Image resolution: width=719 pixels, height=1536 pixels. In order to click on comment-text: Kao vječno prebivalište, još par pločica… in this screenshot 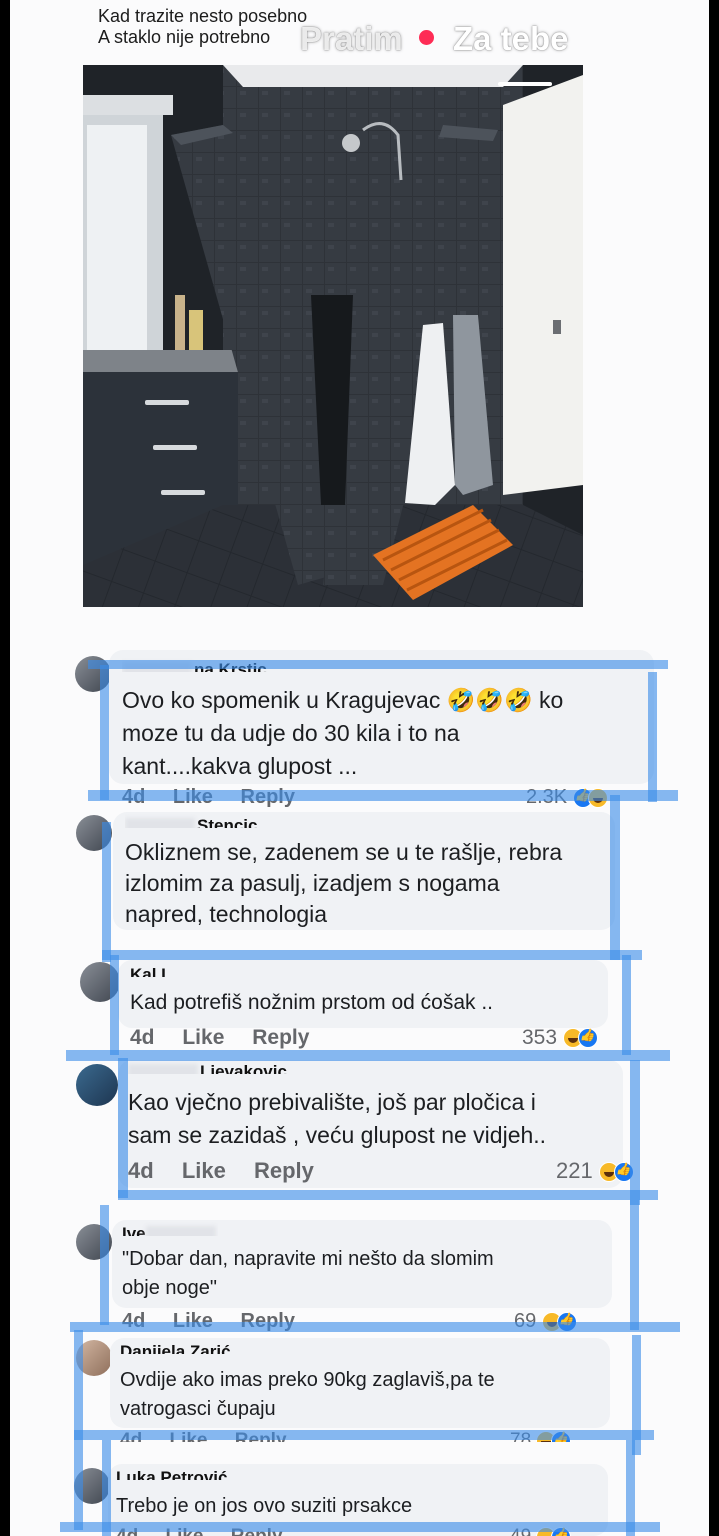, I will do `click(337, 1118)`.